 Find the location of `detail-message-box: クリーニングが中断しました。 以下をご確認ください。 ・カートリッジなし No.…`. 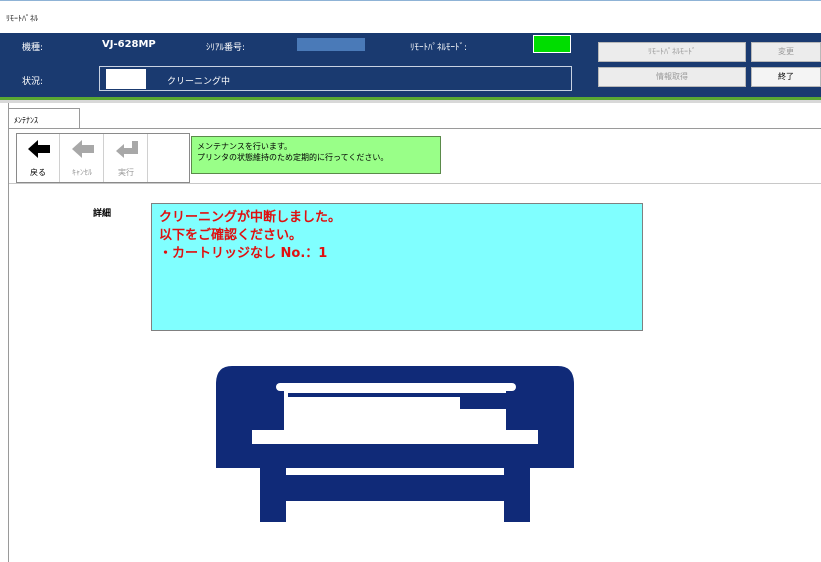

detail-message-box: クリーニングが中断しました。 以下をご確認ください。 ・カートリッジなし No.… is located at coordinates (397, 267).